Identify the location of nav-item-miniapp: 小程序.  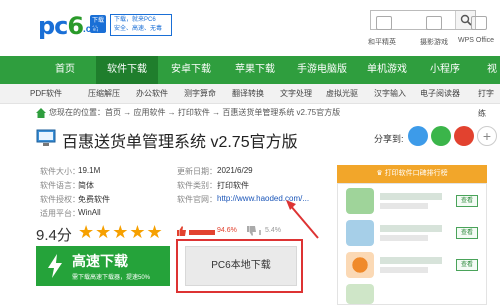
(445, 70).